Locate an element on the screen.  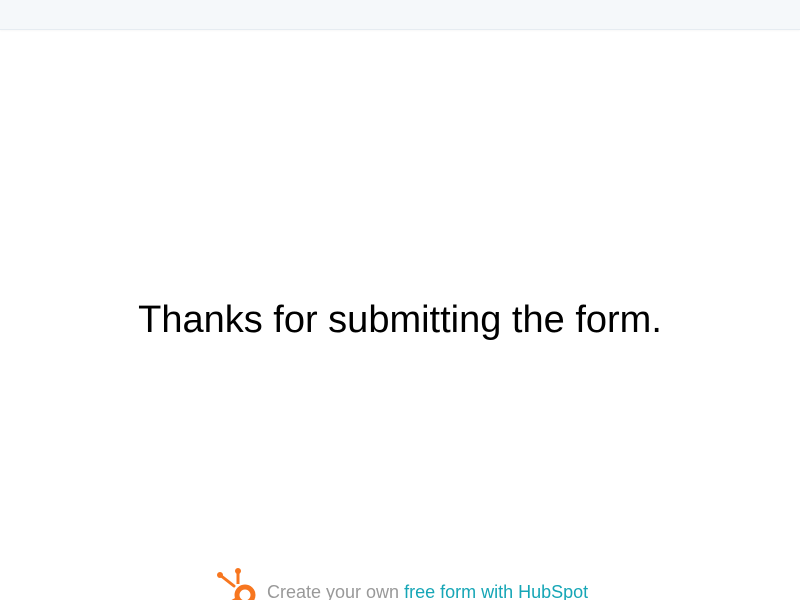
hubspot-sprocket-icon is located at coordinates (237, 584).